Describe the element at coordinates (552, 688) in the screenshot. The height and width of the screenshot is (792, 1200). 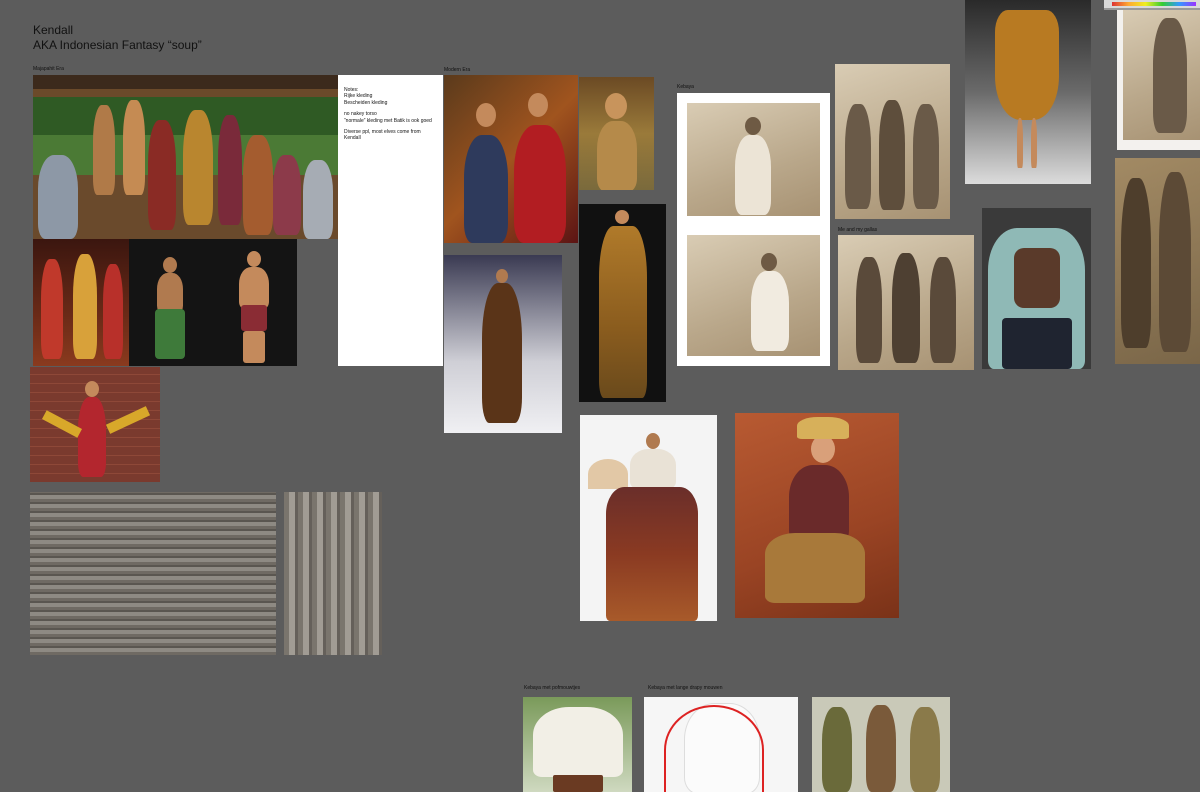
I see `section-label-kebaya-pofmouw: Kebaya met pofmouwtjes` at that location.